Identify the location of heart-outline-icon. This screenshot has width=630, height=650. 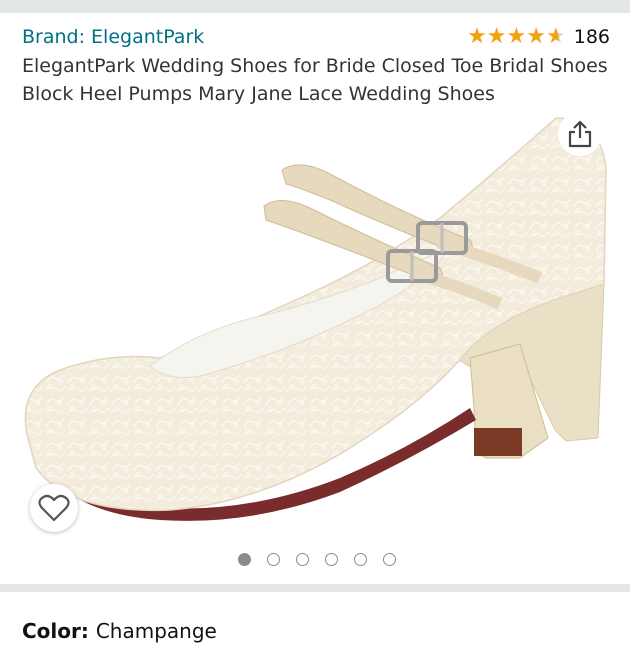
(54, 508).